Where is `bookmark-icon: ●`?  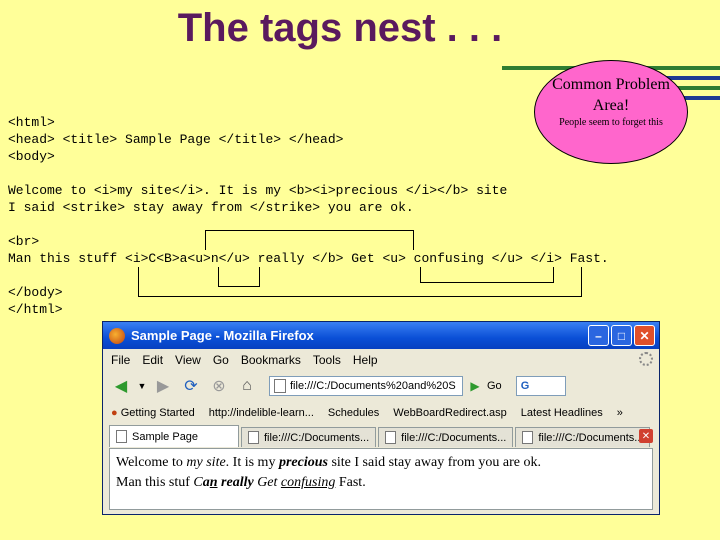 bookmark-icon: ● is located at coordinates (114, 413).